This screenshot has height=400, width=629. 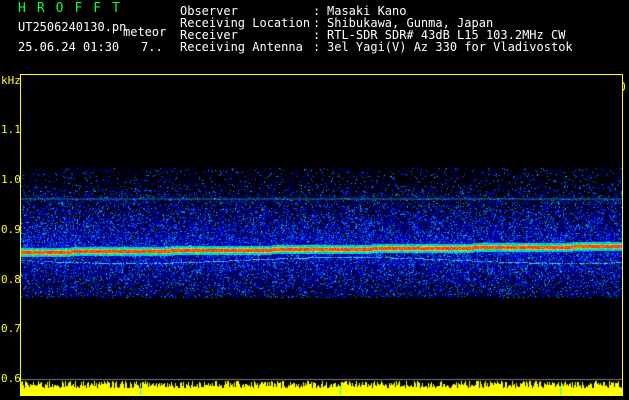 What do you see at coordinates (450, 47) in the screenshot?
I see `antenna-value: 3el Yagi(V) Az 330 for Vladivostok` at bounding box center [450, 47].